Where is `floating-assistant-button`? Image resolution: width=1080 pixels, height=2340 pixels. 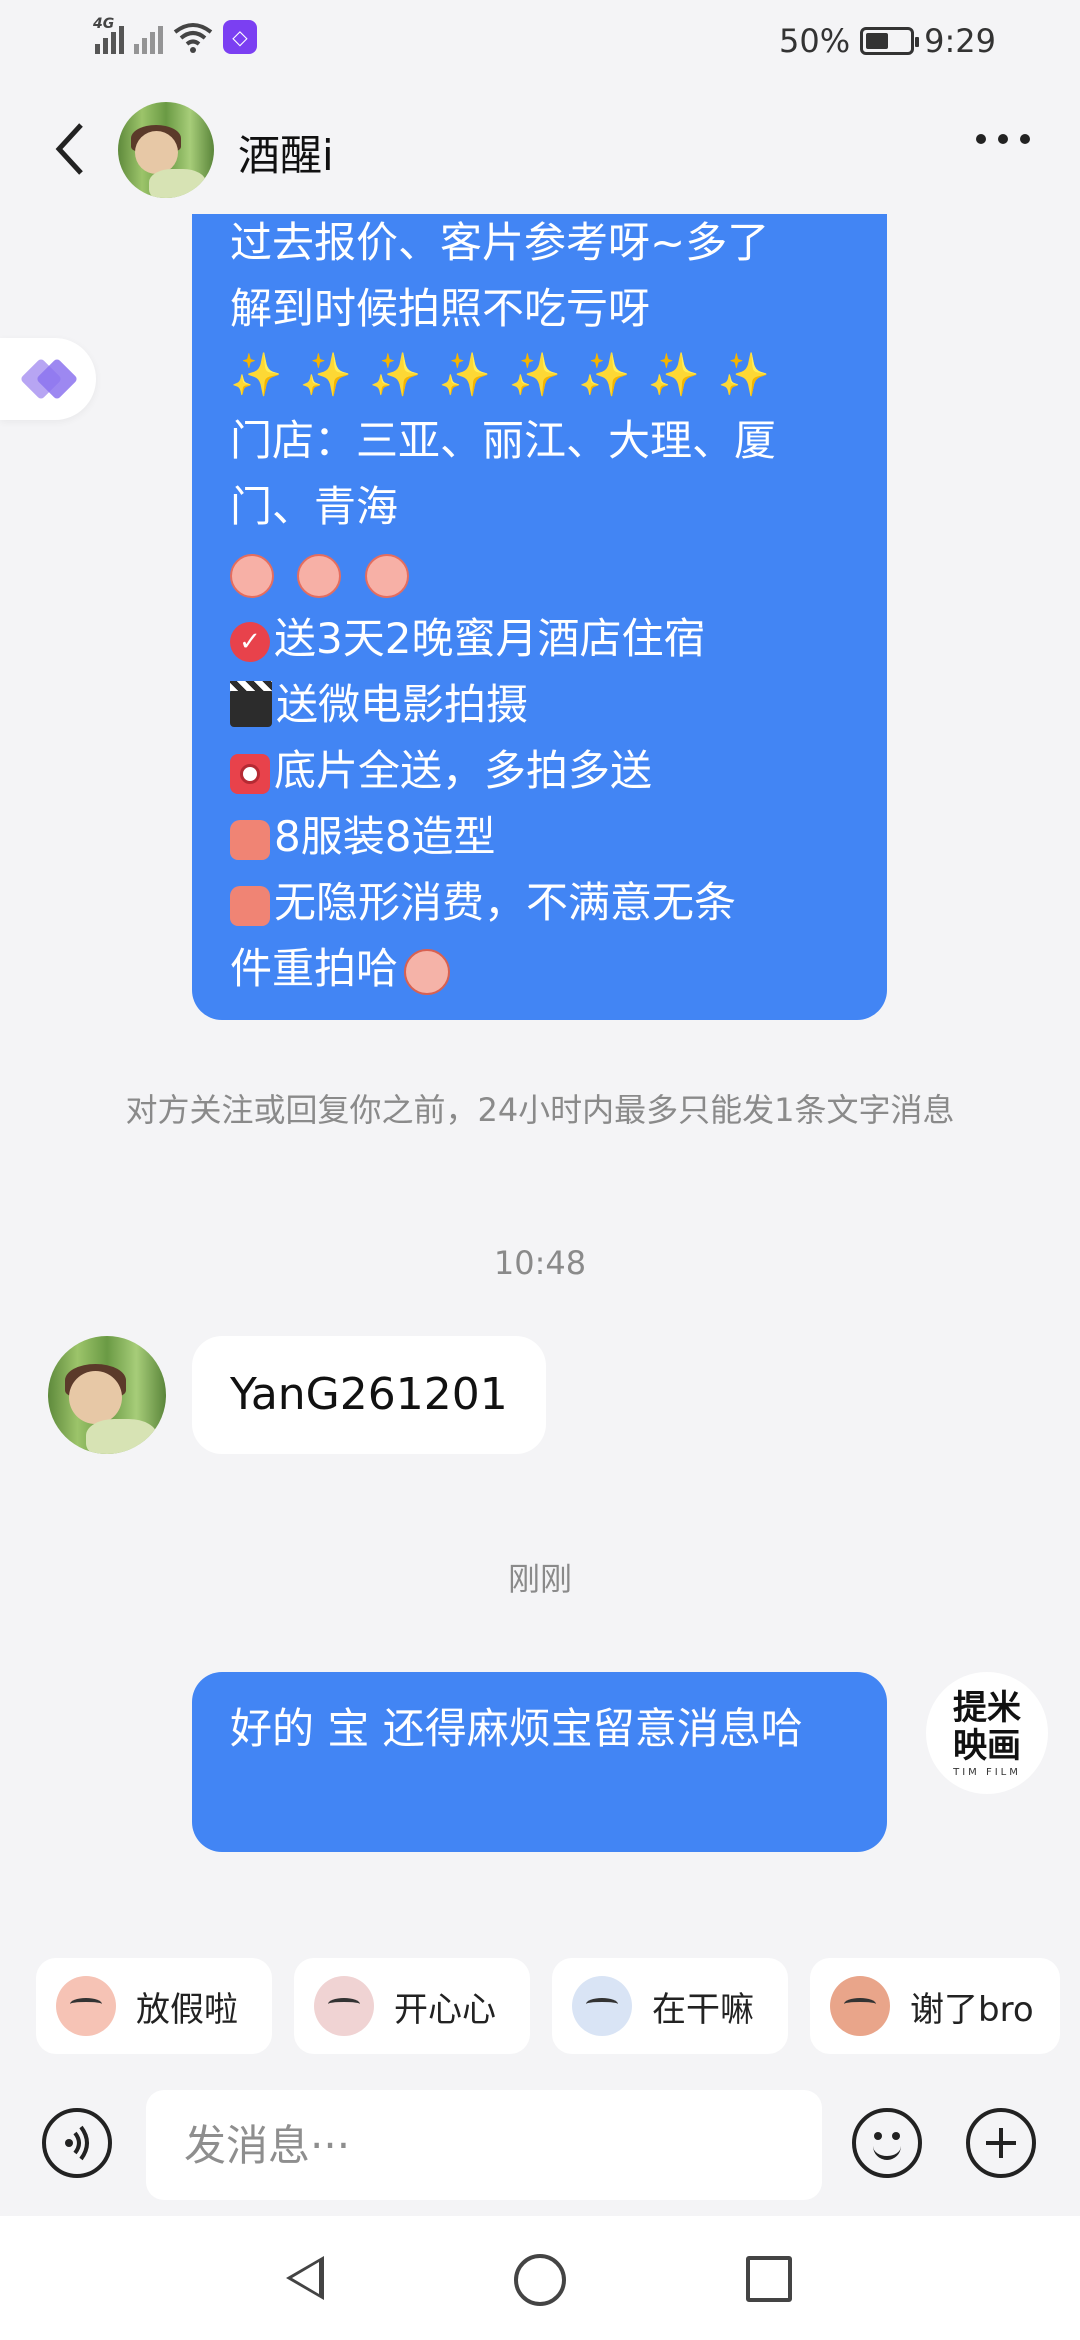
floating-assistant-button is located at coordinates (48, 379).